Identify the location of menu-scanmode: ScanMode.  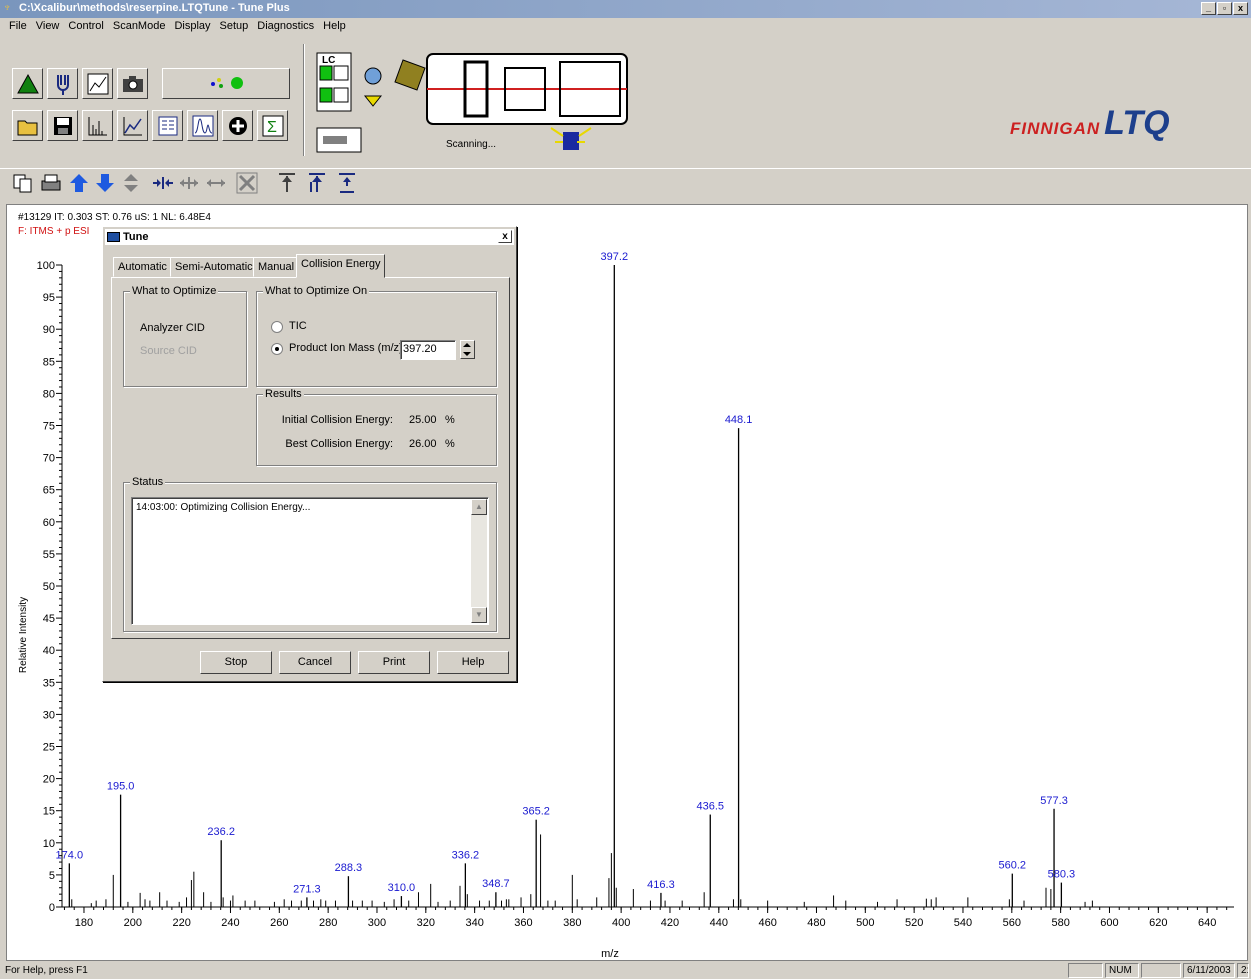
(140, 27).